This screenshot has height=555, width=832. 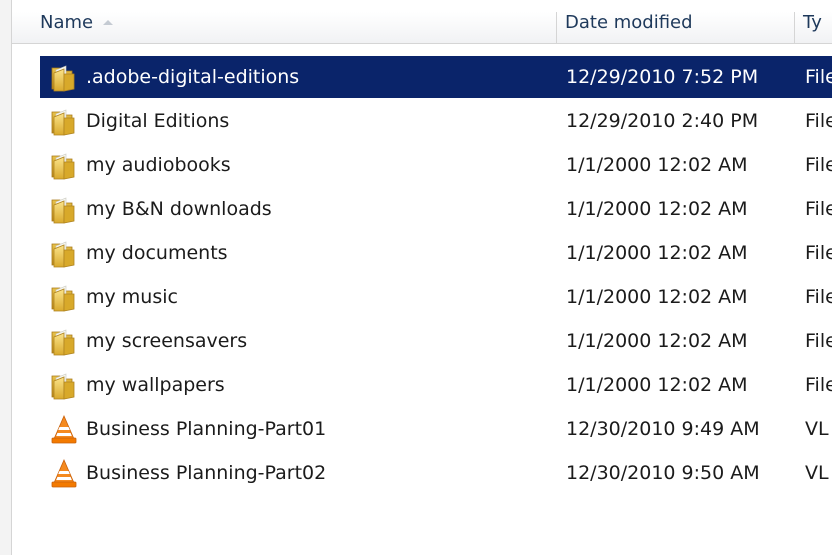 I want to click on column-header-date-modified: Date modified, so click(x=675, y=27).